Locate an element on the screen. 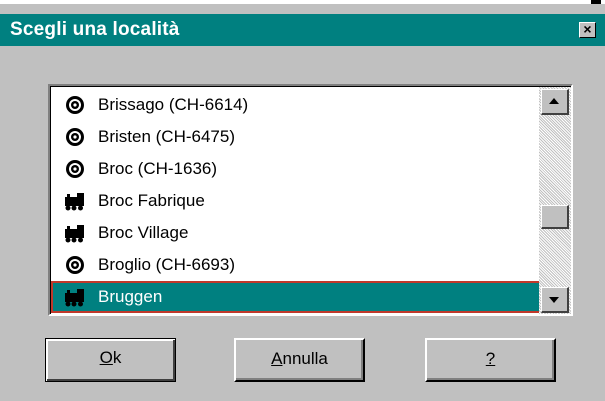 This screenshot has height=401, width=605. list-item-label: Broc (CH-1636) is located at coordinates (158, 168).